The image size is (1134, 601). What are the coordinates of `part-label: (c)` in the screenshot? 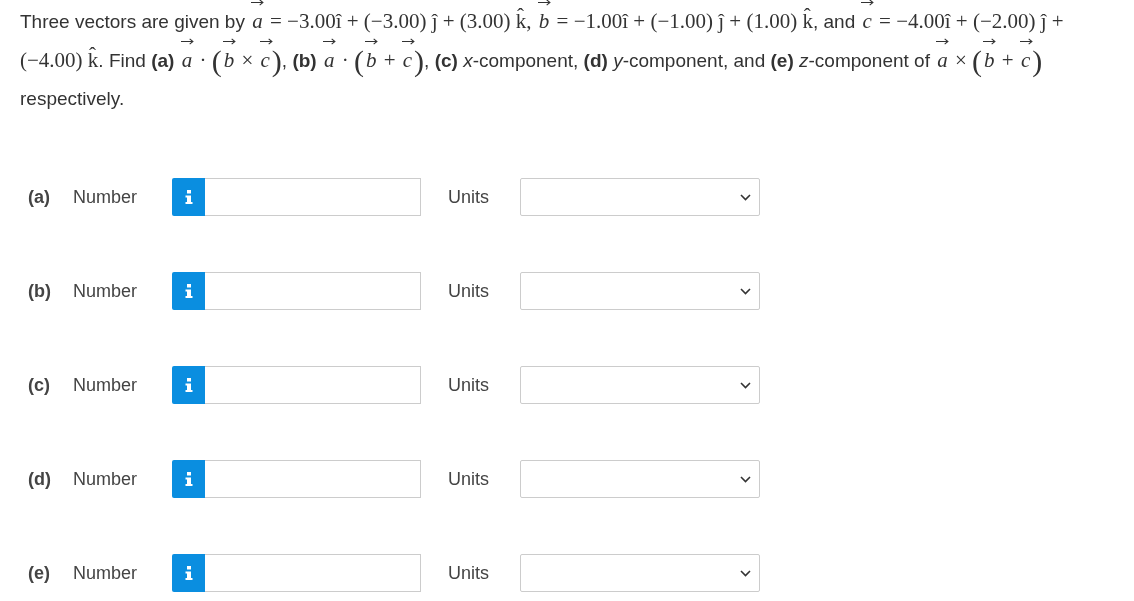 It's located at (39, 385).